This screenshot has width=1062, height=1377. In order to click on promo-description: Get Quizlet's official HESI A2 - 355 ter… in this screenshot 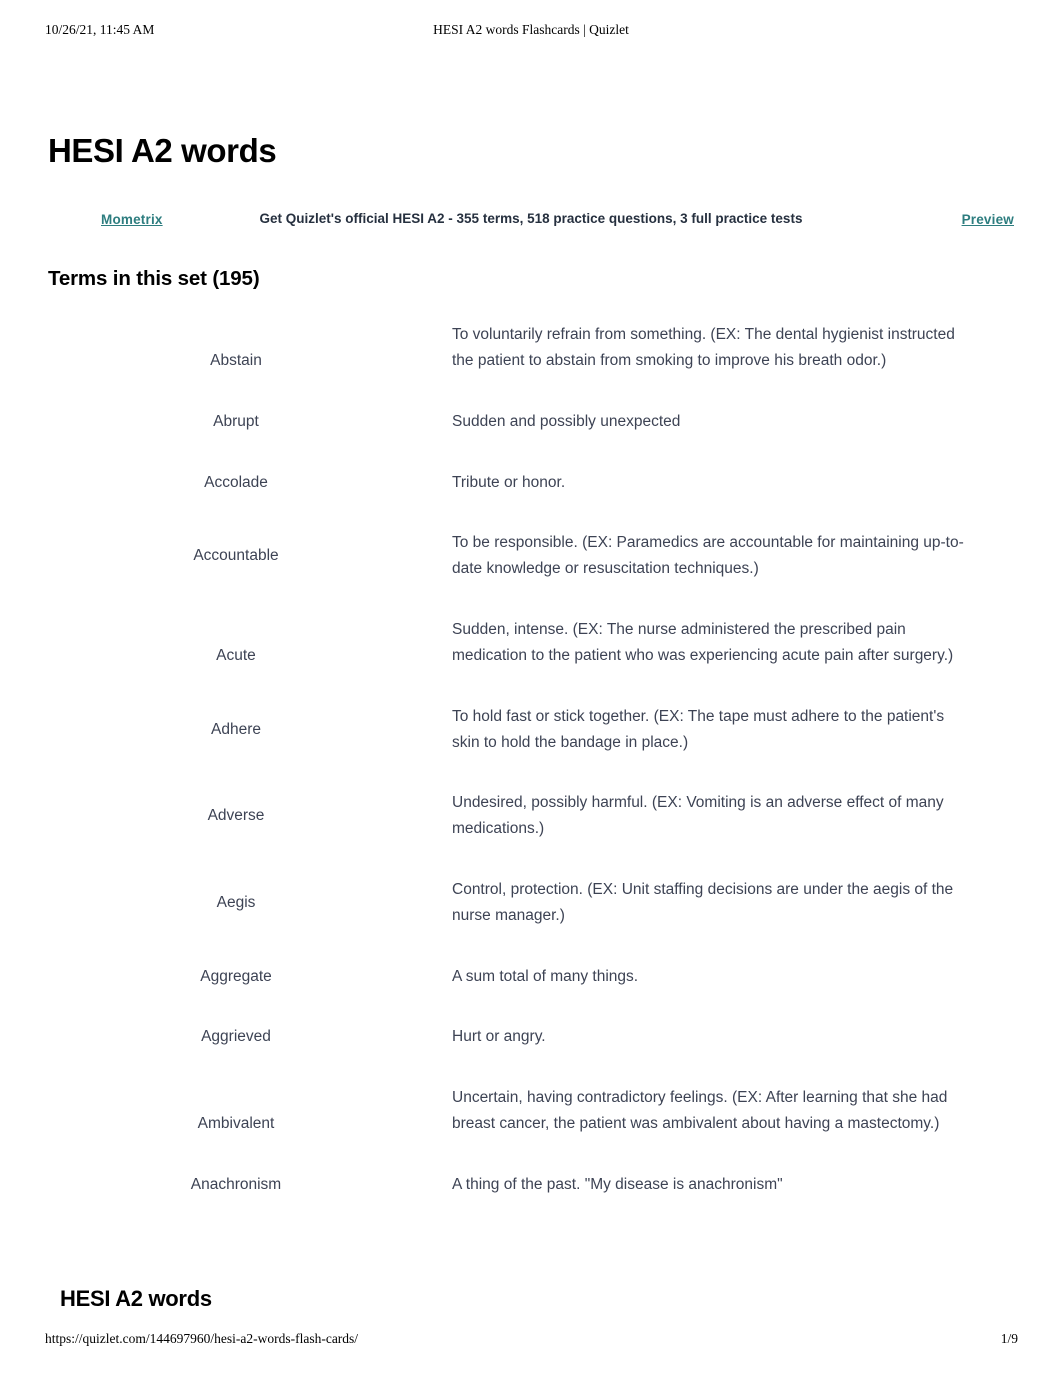, I will do `click(531, 218)`.